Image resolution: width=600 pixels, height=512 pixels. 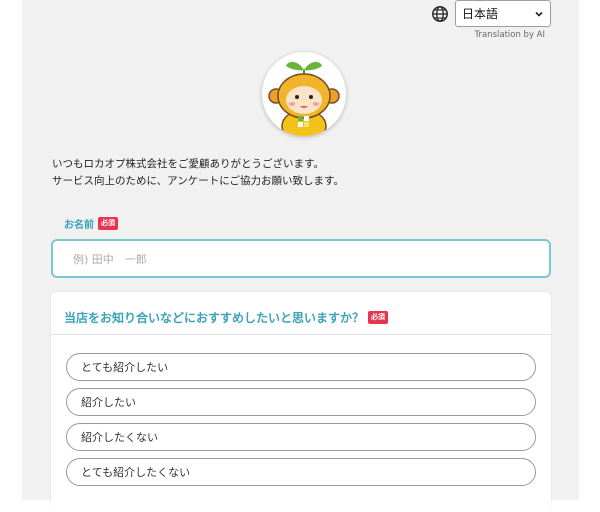 I want to click on option-label: 紹介したくない, so click(x=119, y=437).